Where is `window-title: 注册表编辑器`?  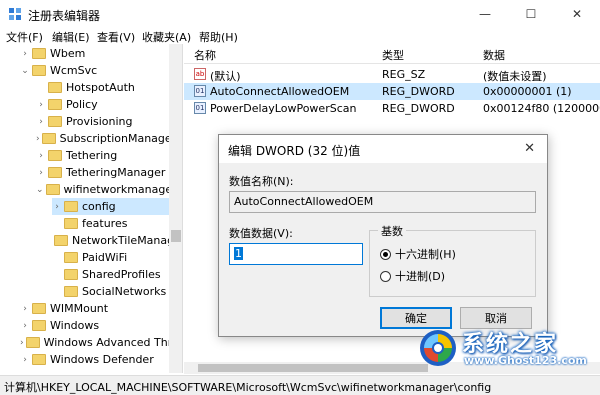
window-title: 注册表编辑器 is located at coordinates (64, 16).